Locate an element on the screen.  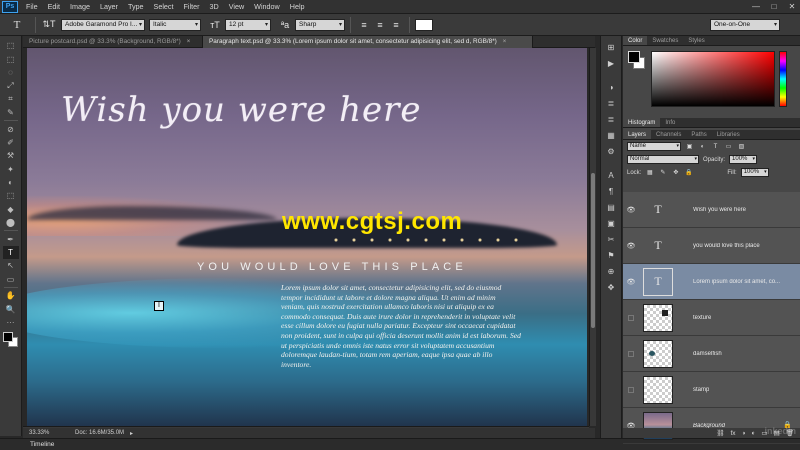
tab-layers: Layers is located at coordinates (637, 134).